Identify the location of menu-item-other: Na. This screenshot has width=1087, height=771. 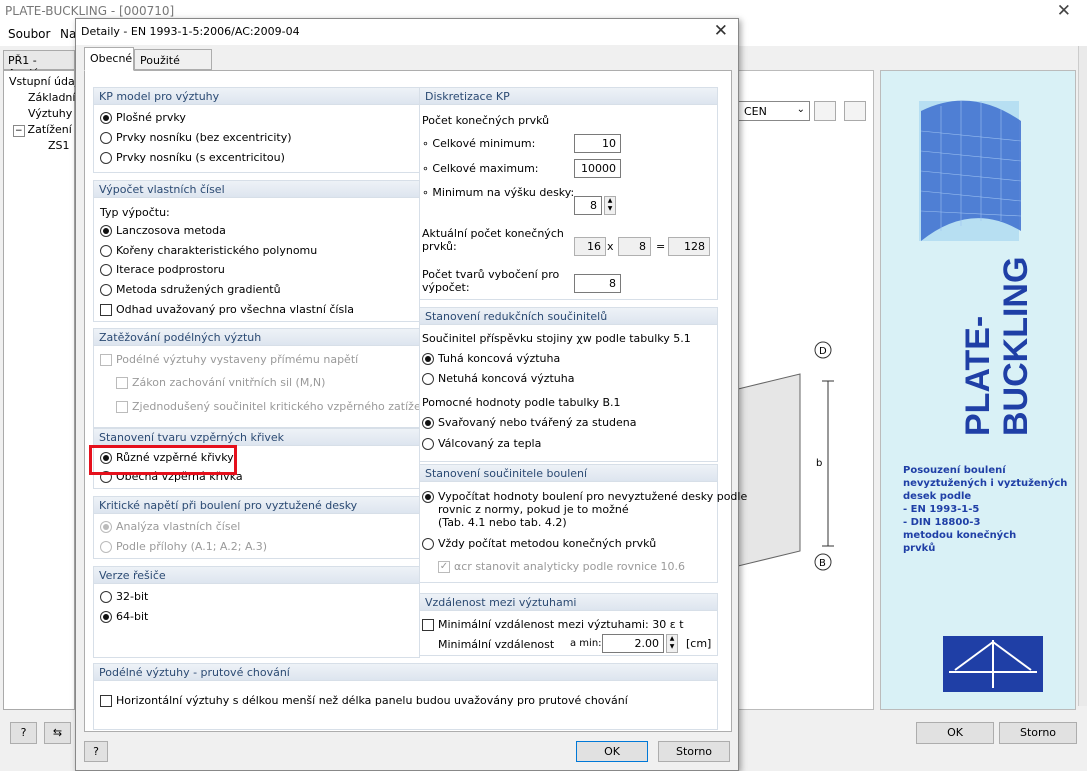
(68, 34).